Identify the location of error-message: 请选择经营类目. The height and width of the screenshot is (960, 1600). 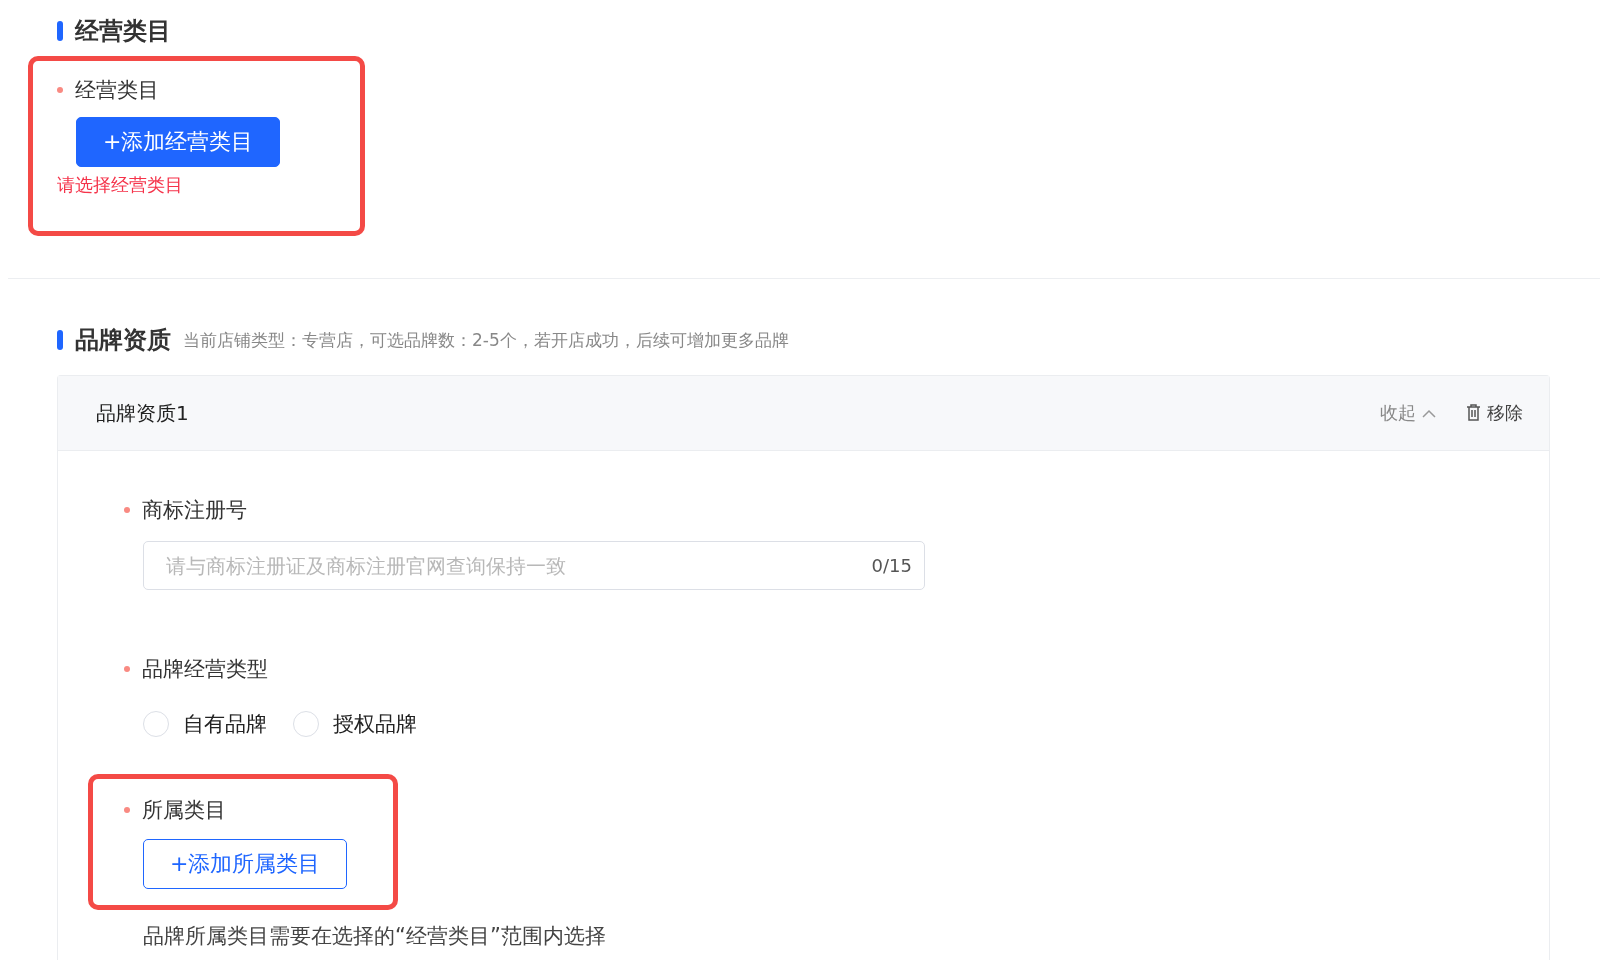
(120, 185).